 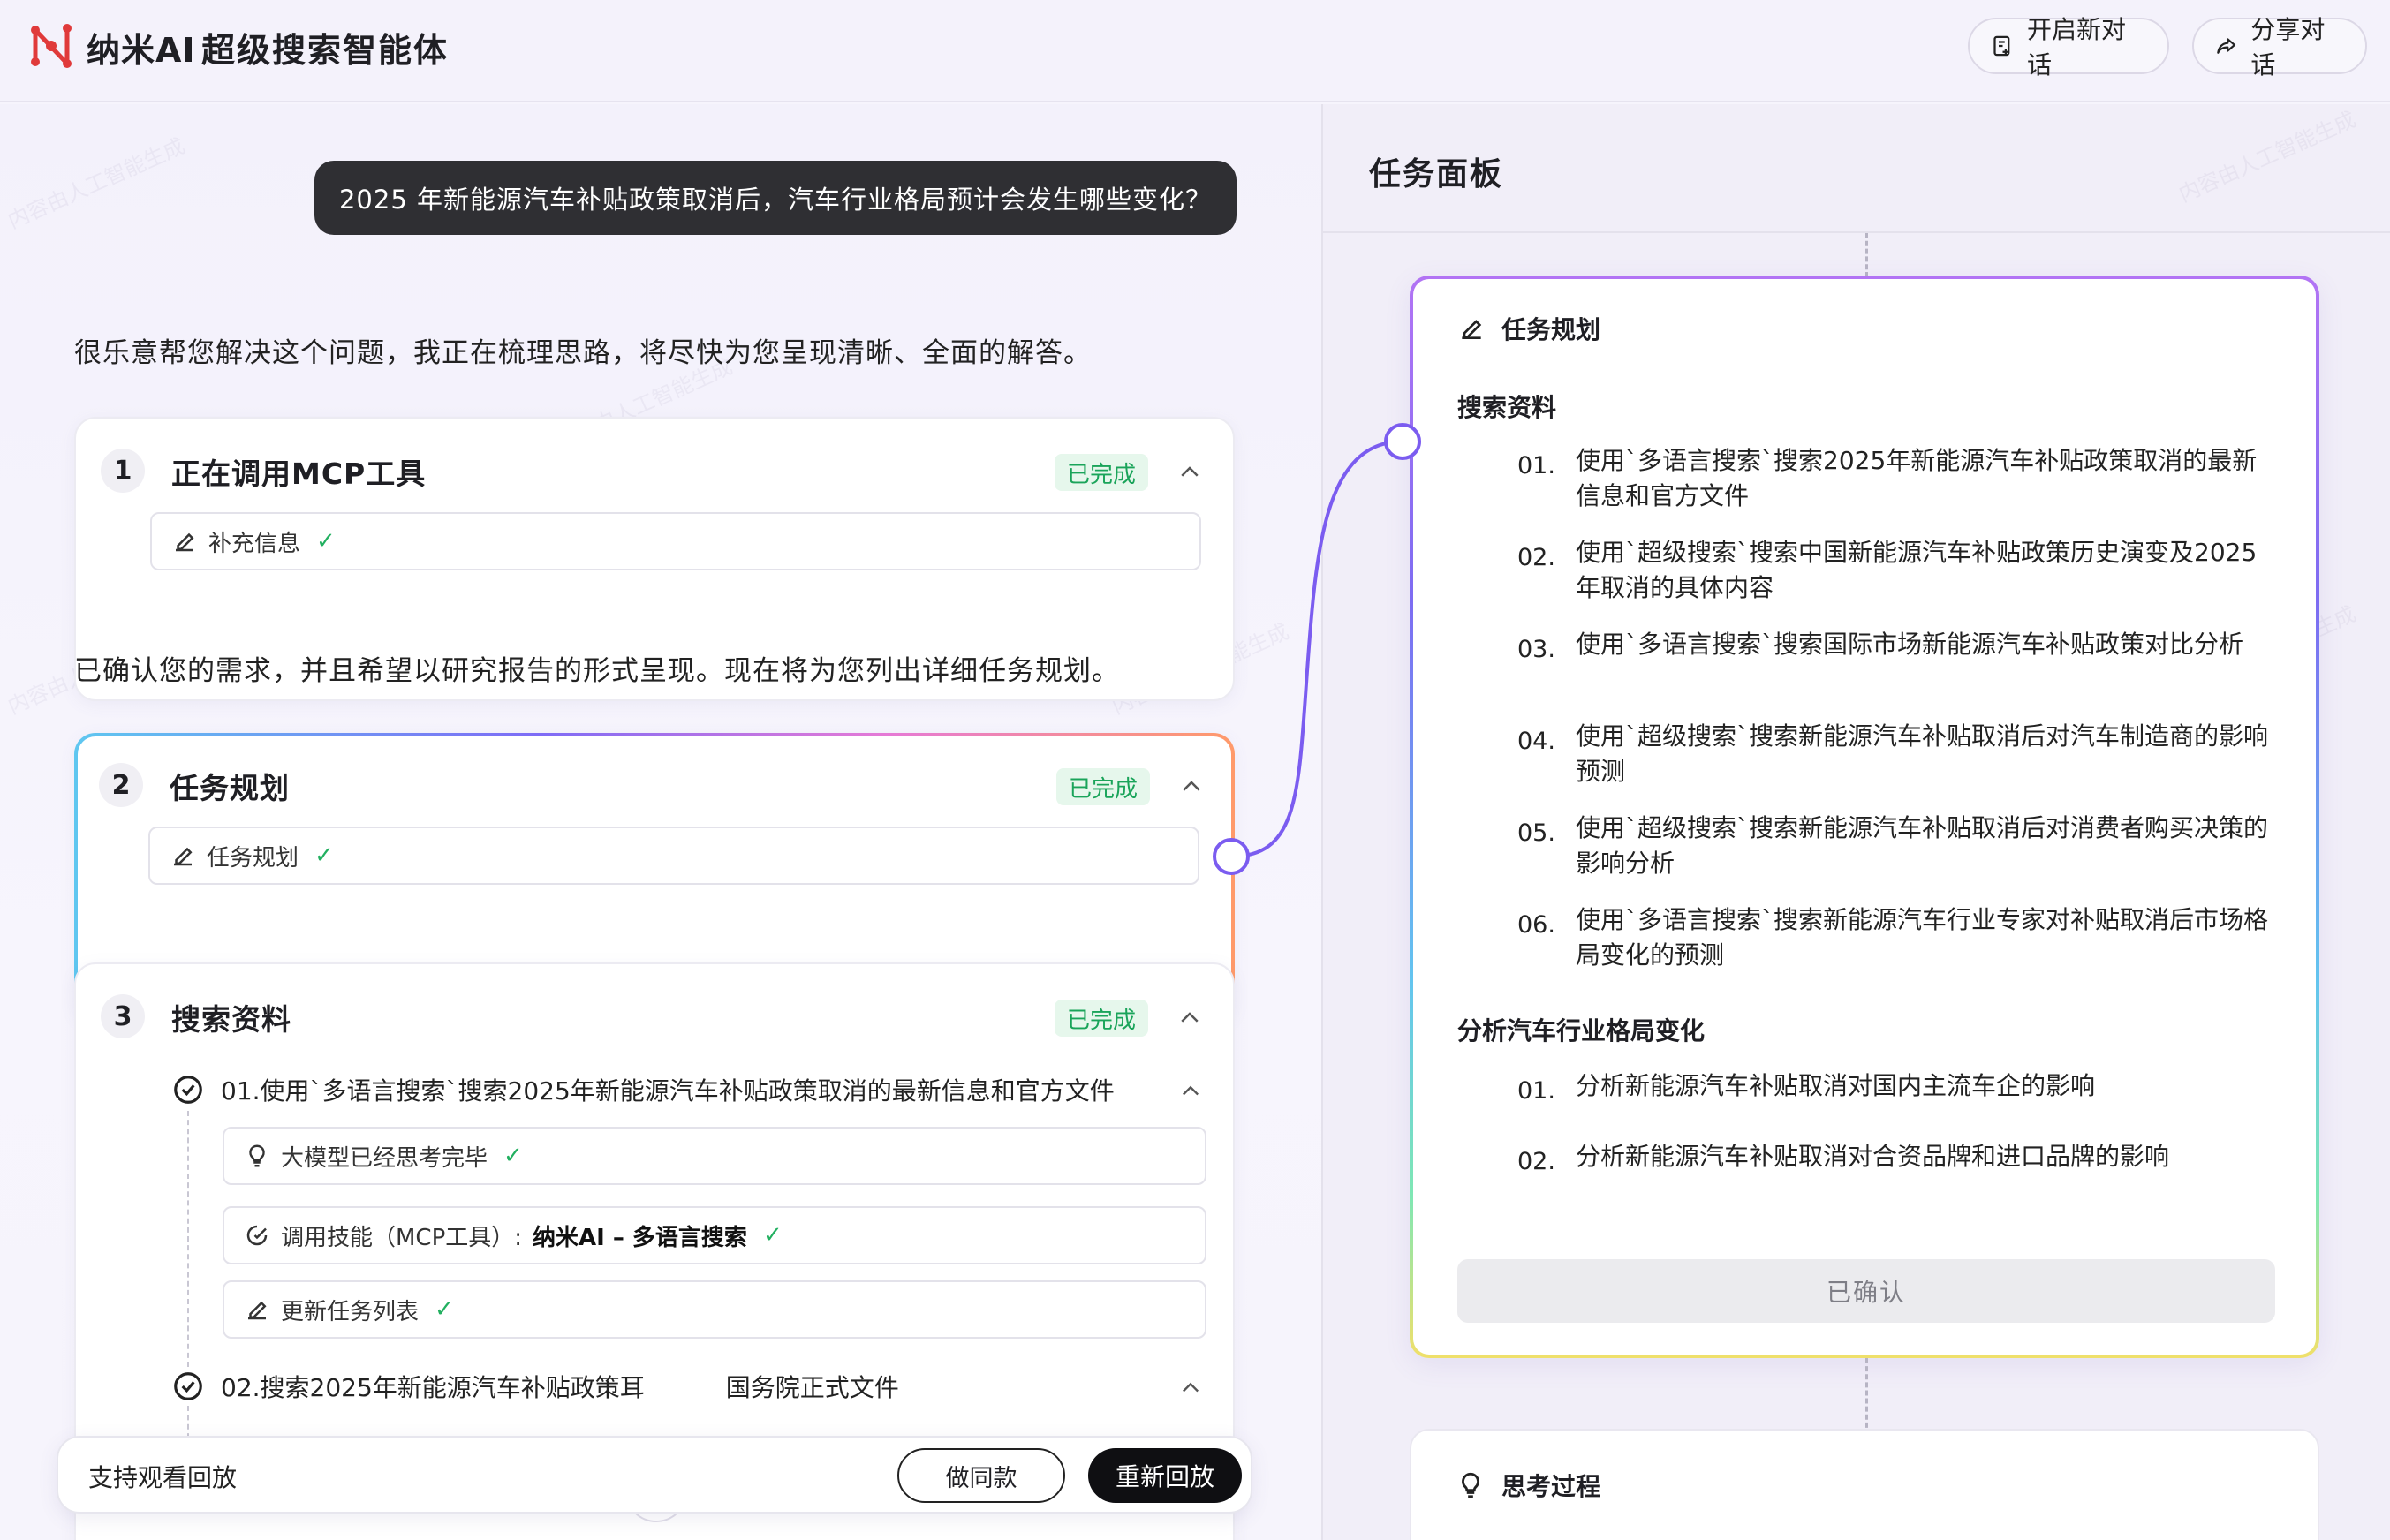 I want to click on share-label: 分享对话, so click(x=2288, y=47).